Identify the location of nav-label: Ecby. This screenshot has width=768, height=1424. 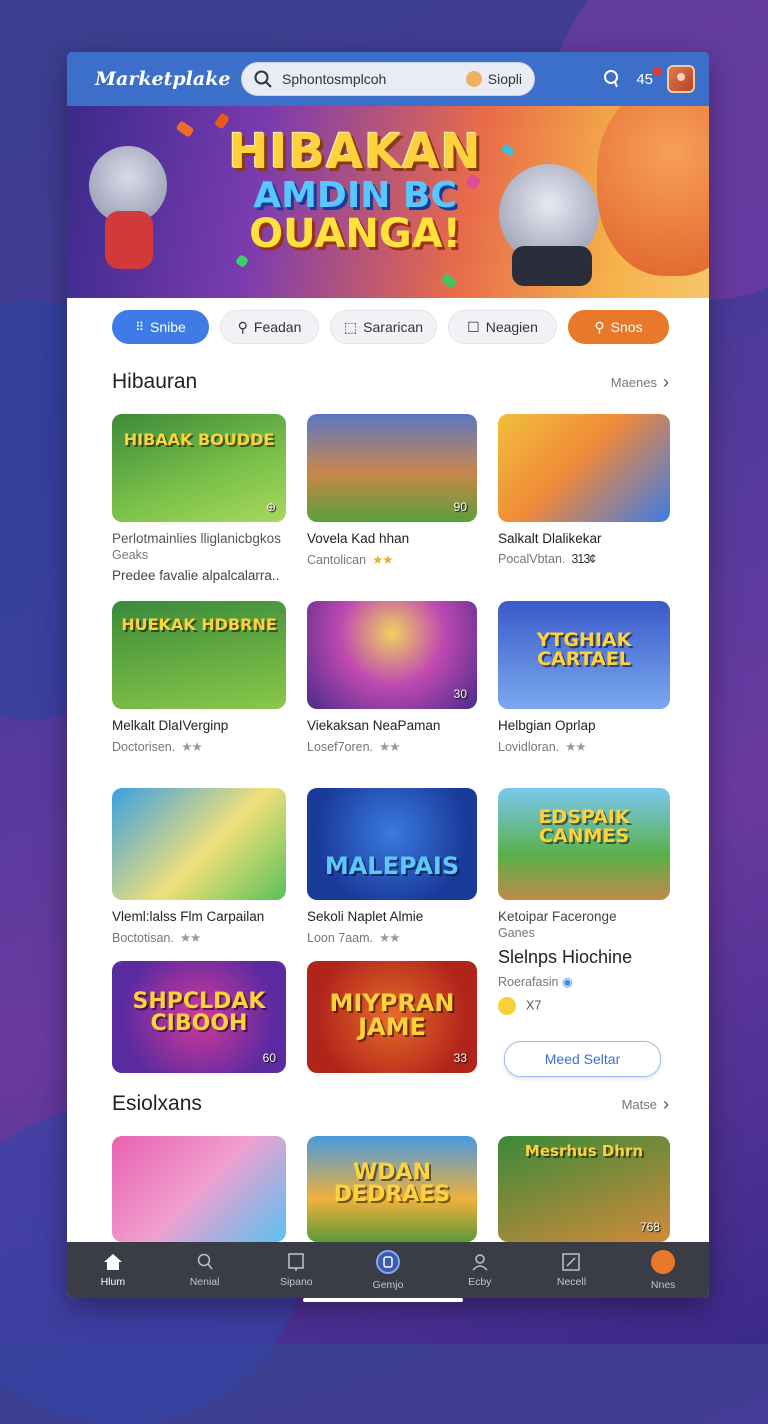
(480, 1281).